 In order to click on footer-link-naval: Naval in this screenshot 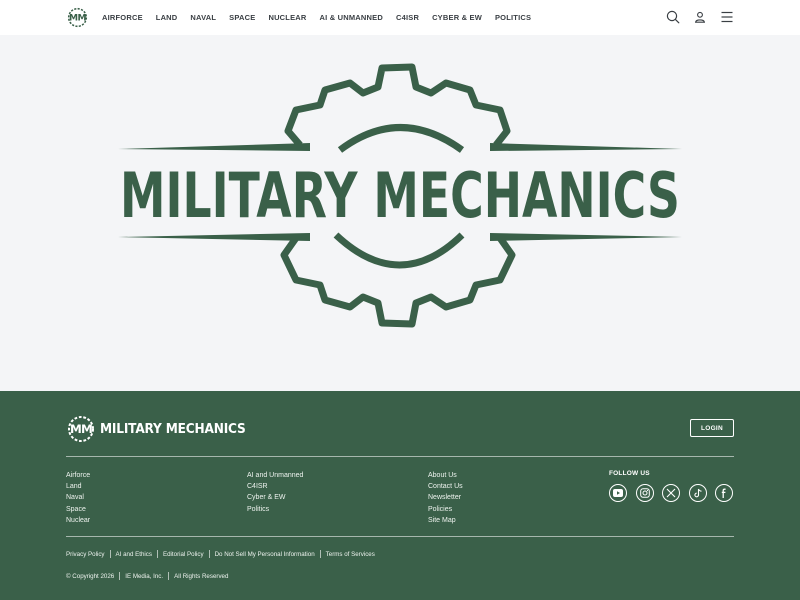, I will do `click(78, 497)`.